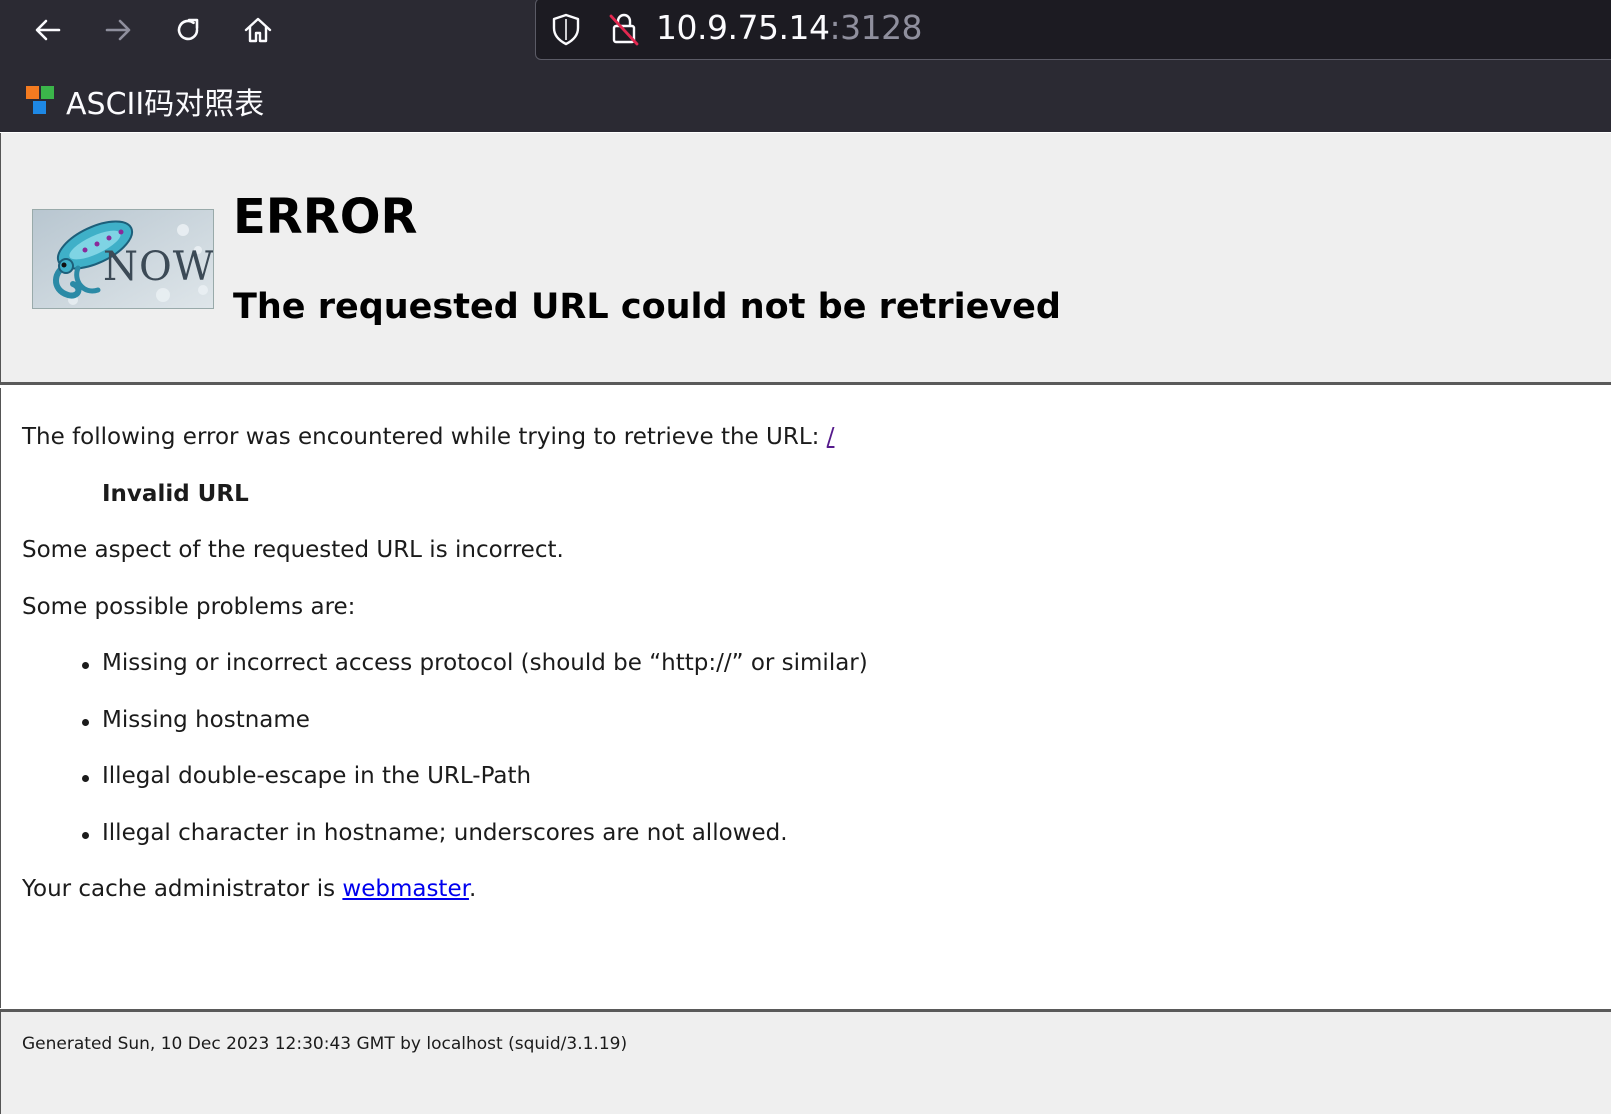 Image resolution: width=1611 pixels, height=1114 pixels. I want to click on url-port: :3128, so click(876, 27).